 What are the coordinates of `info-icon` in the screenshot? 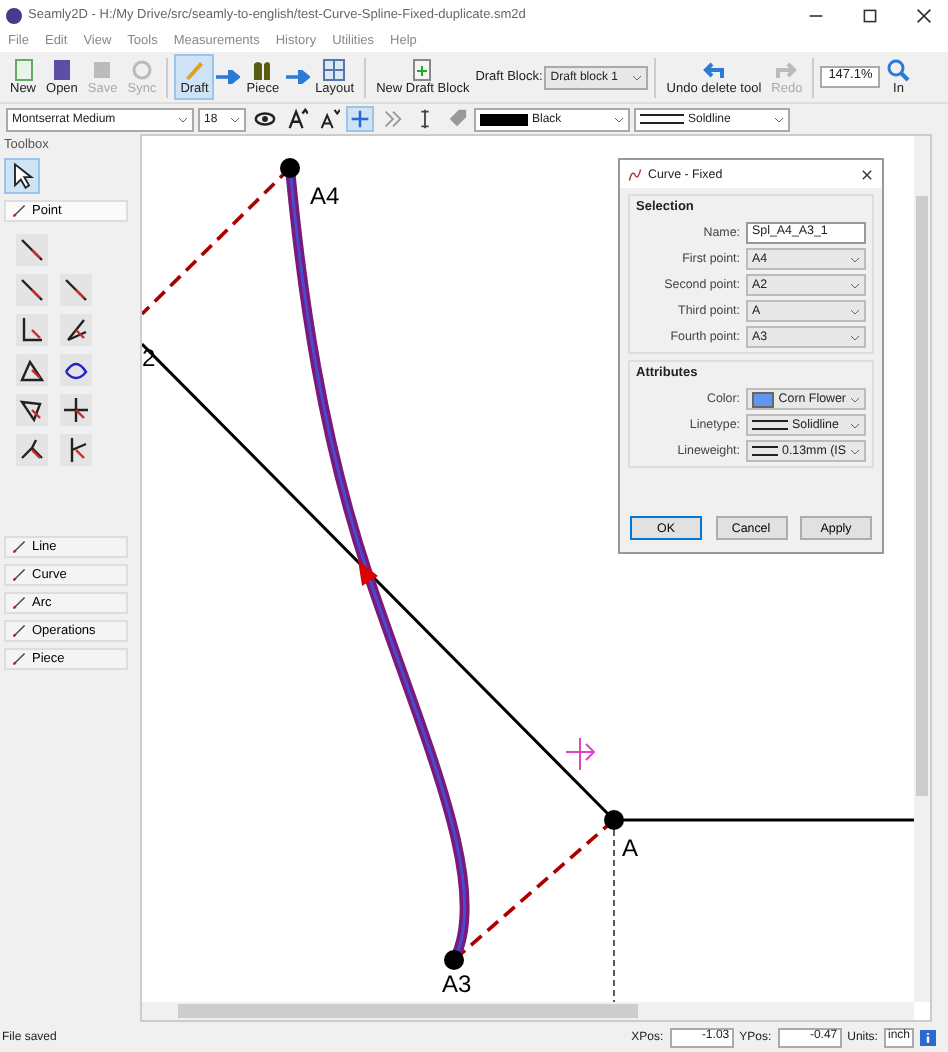 It's located at (928, 1037).